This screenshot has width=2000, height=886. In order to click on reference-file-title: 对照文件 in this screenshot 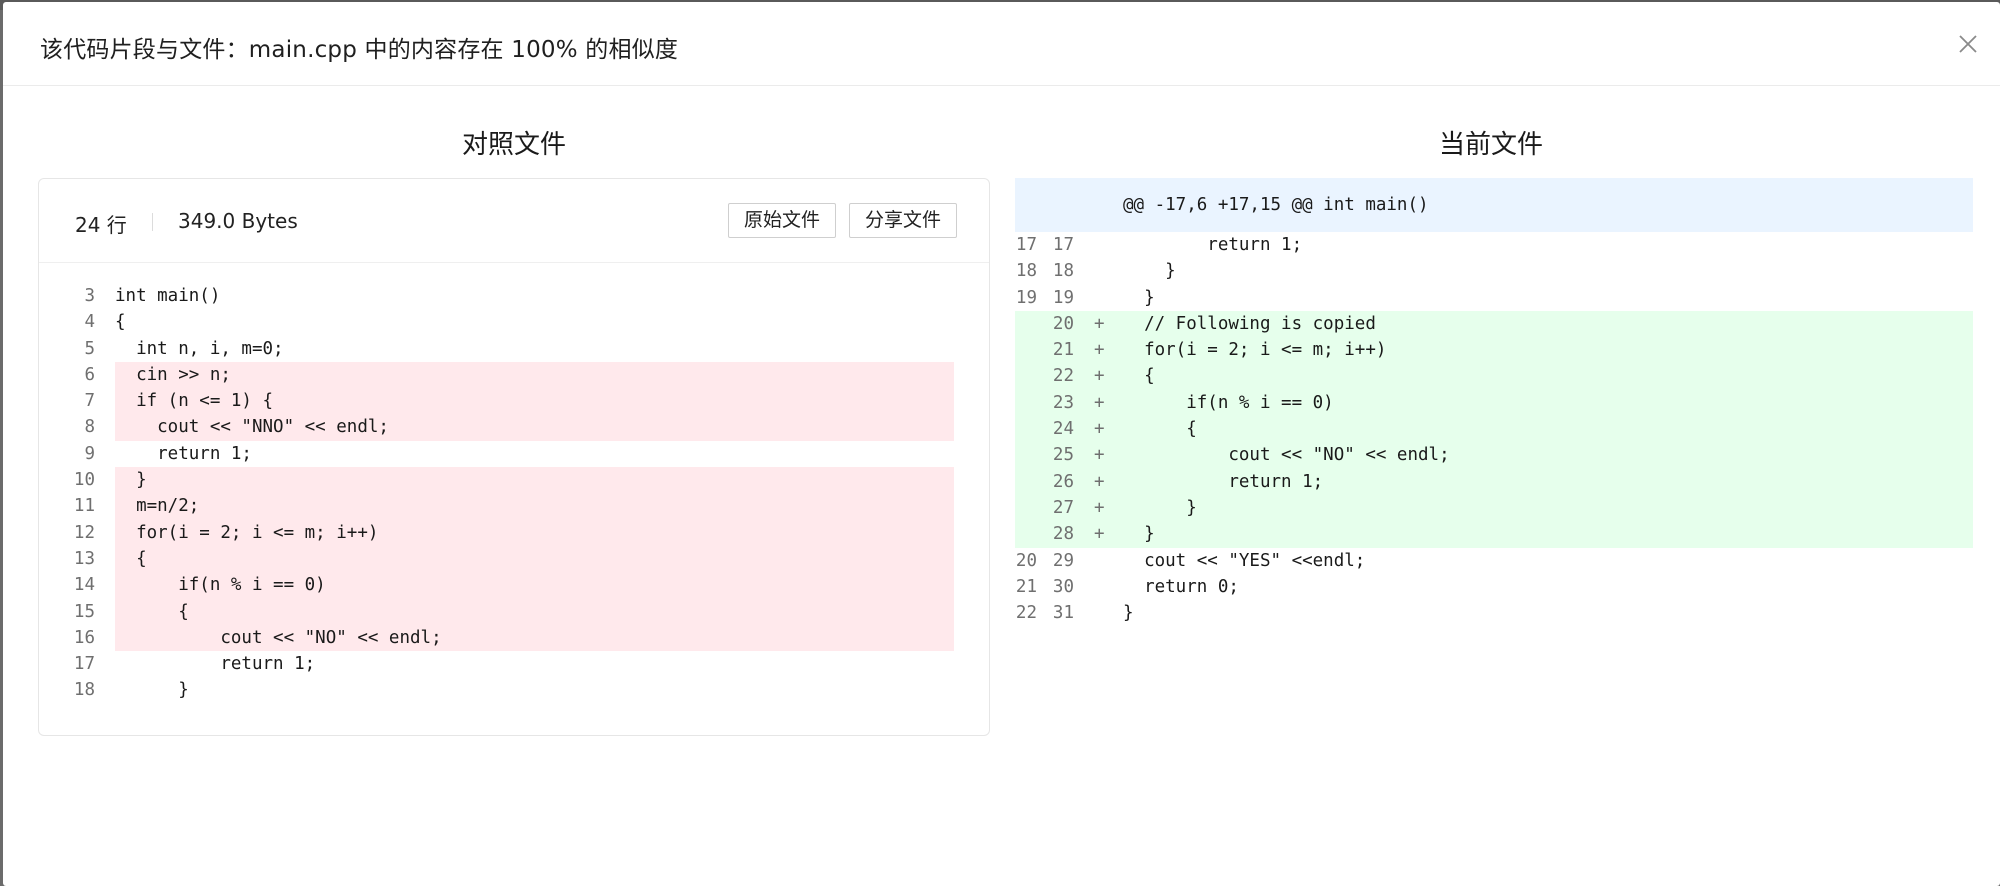, I will do `click(513, 145)`.